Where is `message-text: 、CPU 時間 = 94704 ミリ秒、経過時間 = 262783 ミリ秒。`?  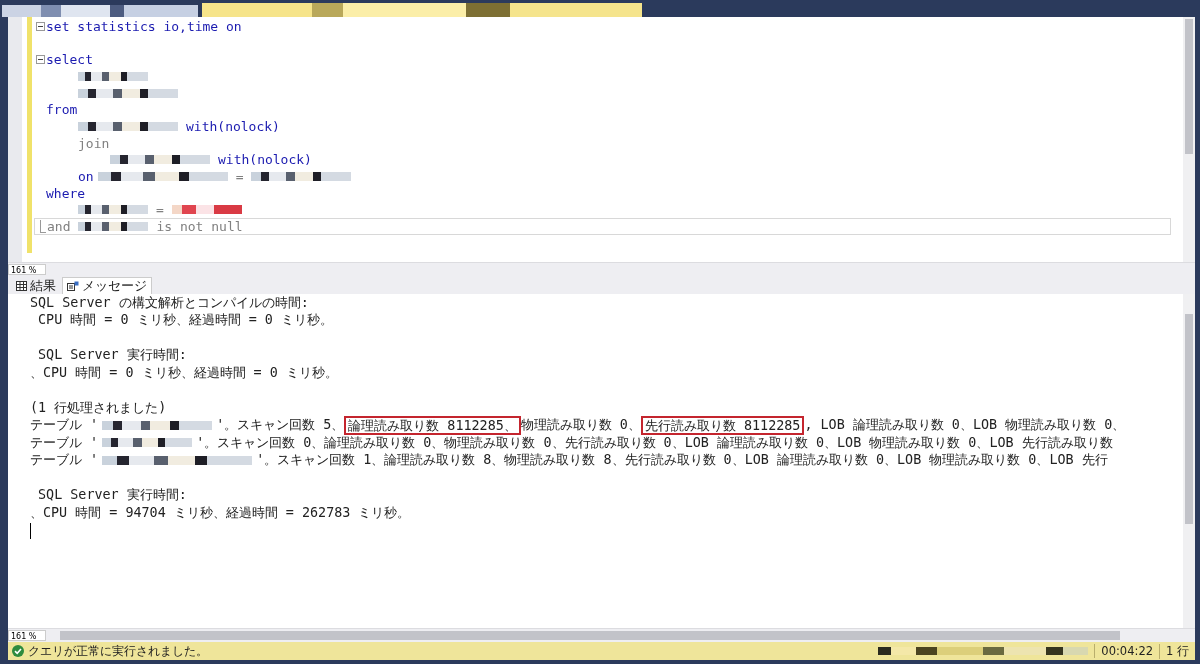
message-text: 、CPU 時間 = 94704 ミリ秒、経過時間 = 262783 ミリ秒。 is located at coordinates (220, 512).